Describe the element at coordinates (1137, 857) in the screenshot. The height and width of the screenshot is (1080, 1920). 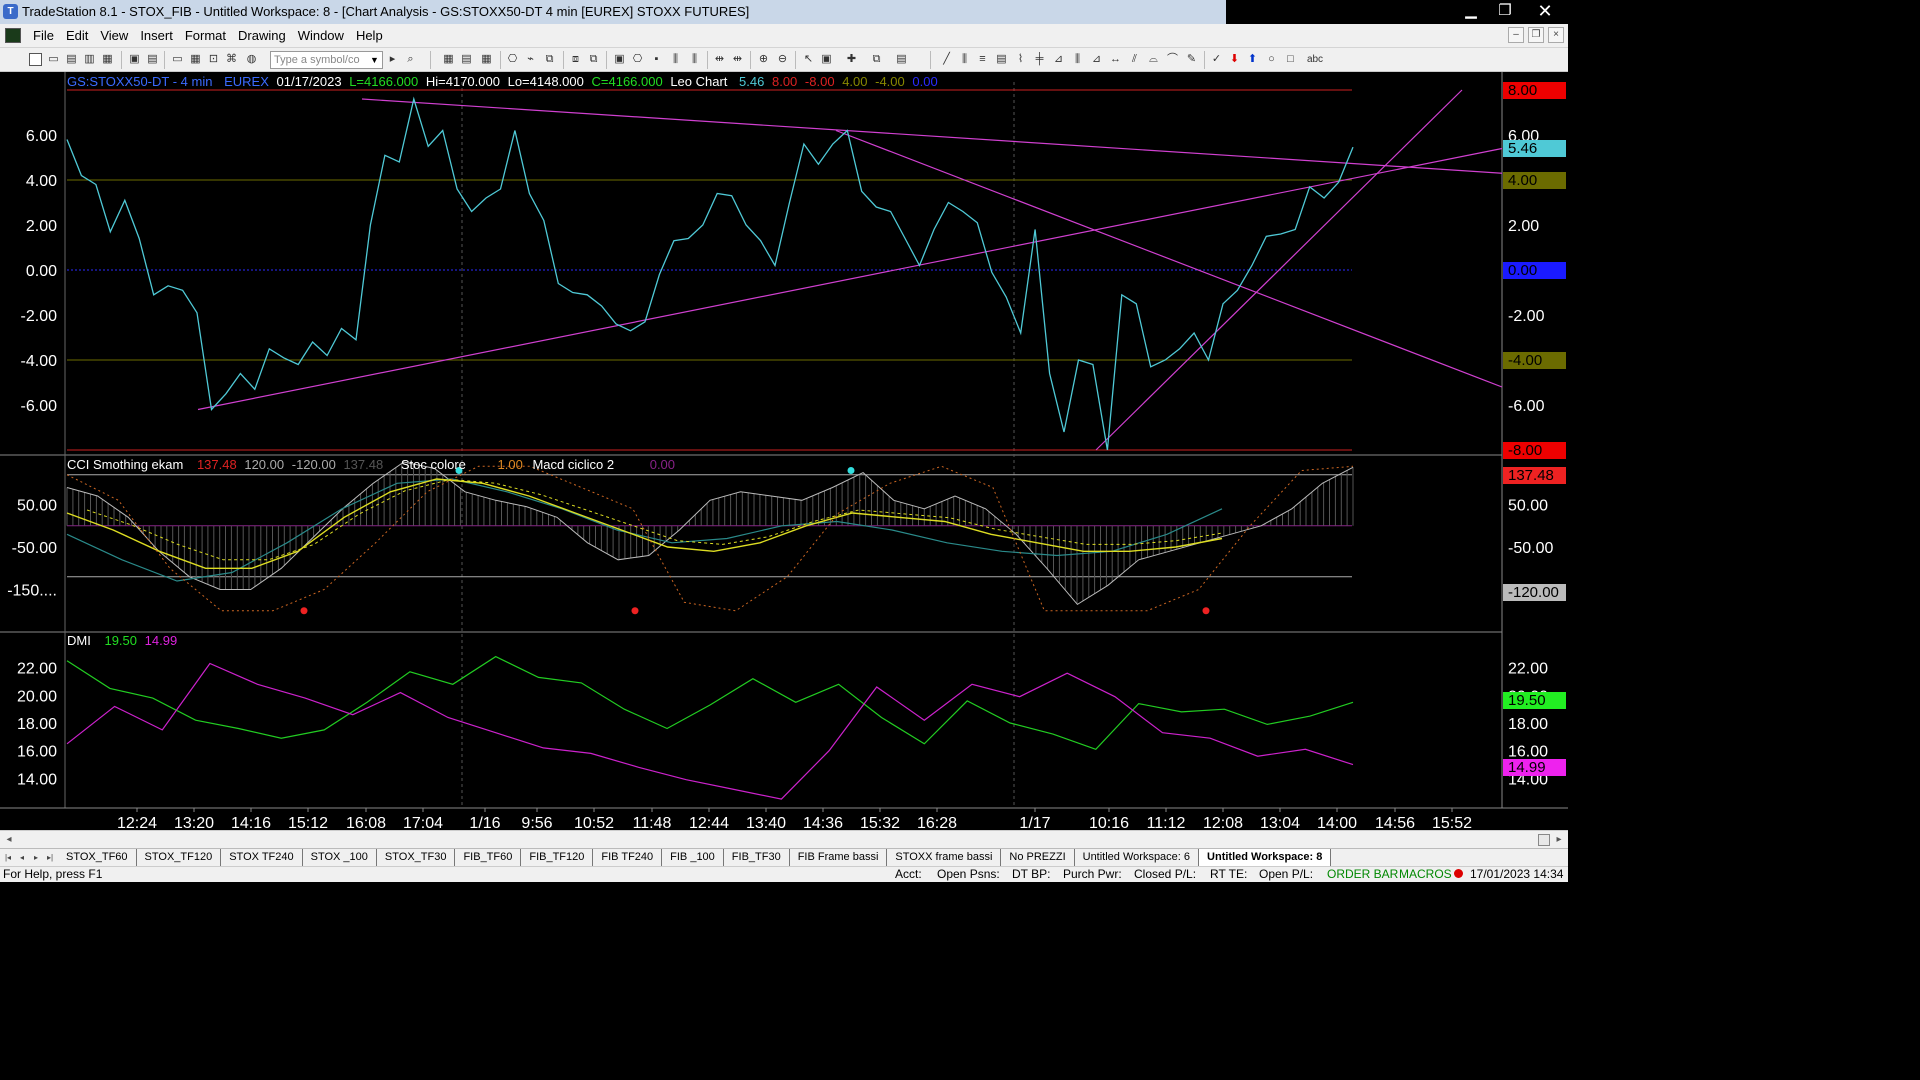
I see `workspace-tab: Untitled Workspace: 6` at that location.